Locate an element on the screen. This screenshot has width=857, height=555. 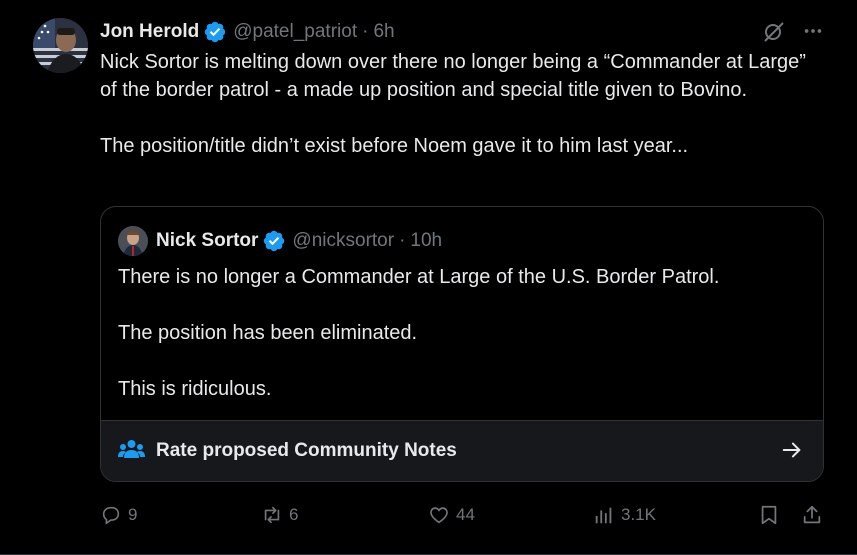
like-button: 44 is located at coordinates (451, 515).